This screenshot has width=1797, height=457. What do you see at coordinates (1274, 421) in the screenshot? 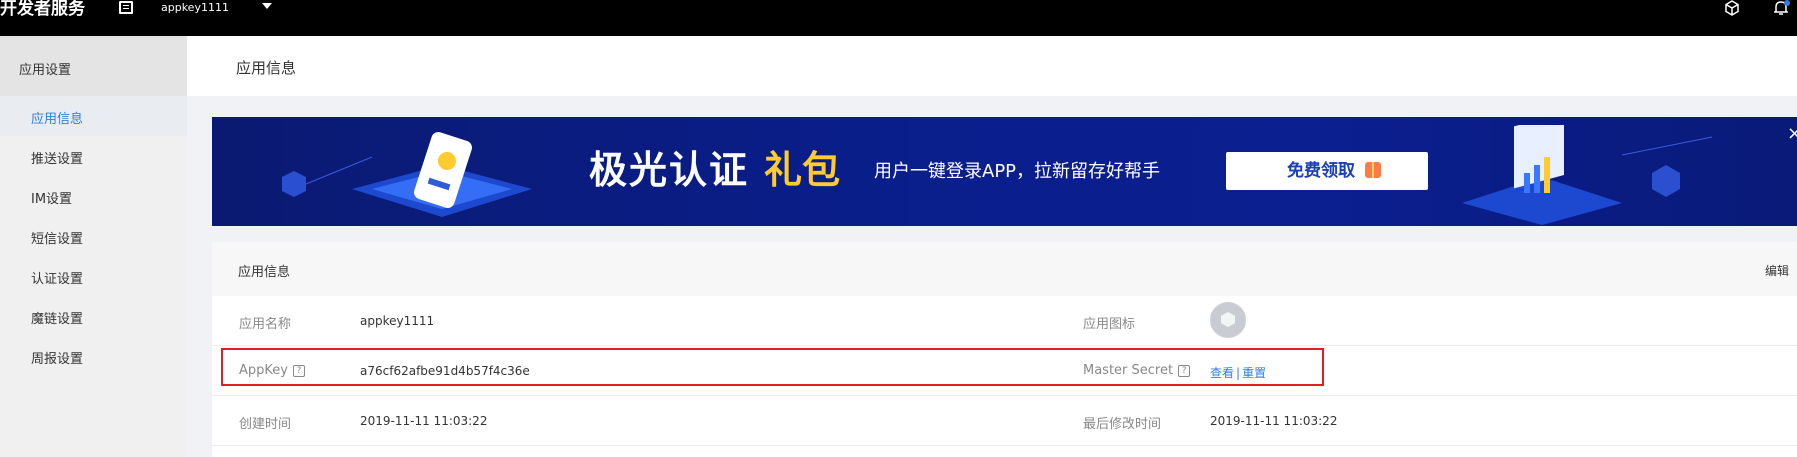
I see `modified-time-value: 2019-11-11 11:03:22` at bounding box center [1274, 421].